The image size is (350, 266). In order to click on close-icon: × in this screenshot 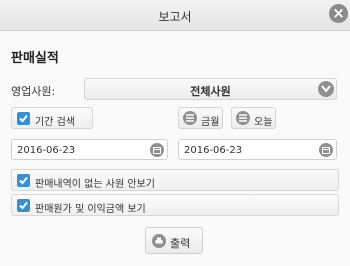, I will do `click(338, 13)`.